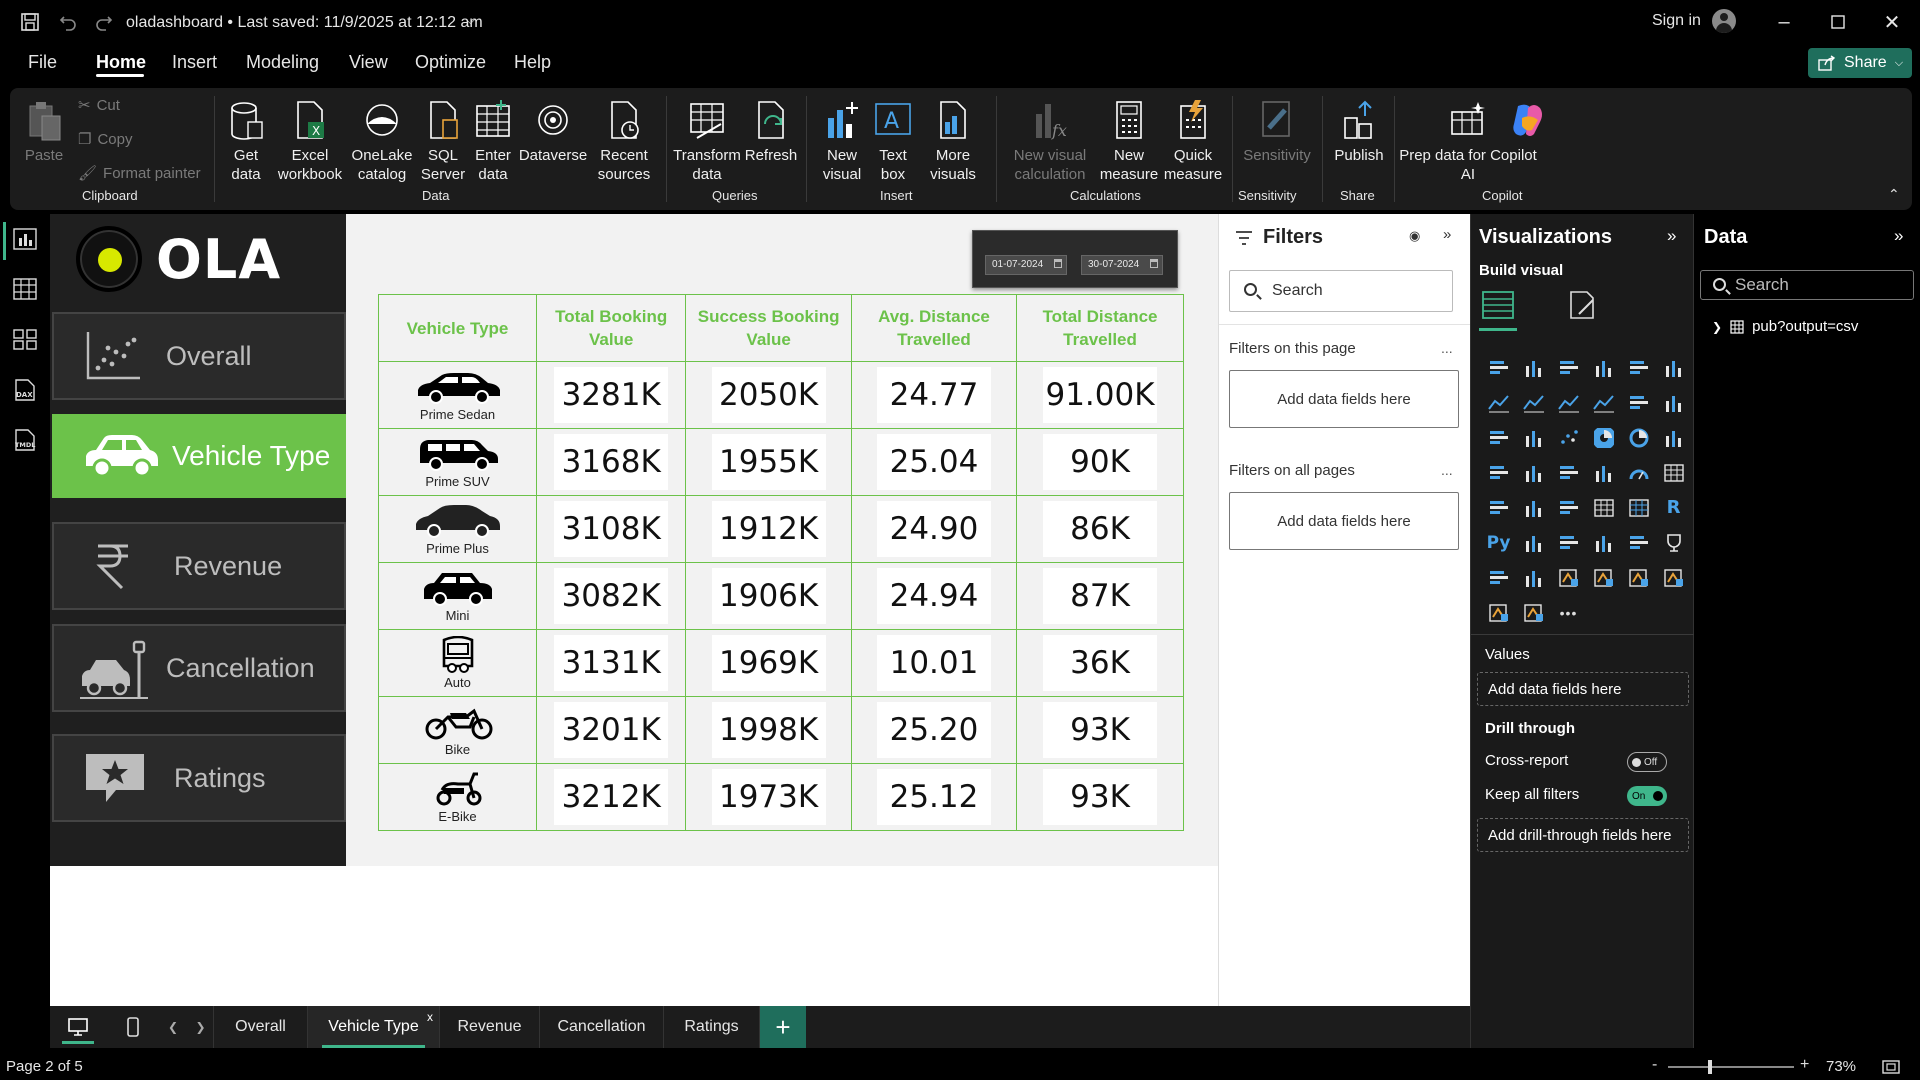 The image size is (1920, 1080). I want to click on menu-file: File, so click(42, 62).